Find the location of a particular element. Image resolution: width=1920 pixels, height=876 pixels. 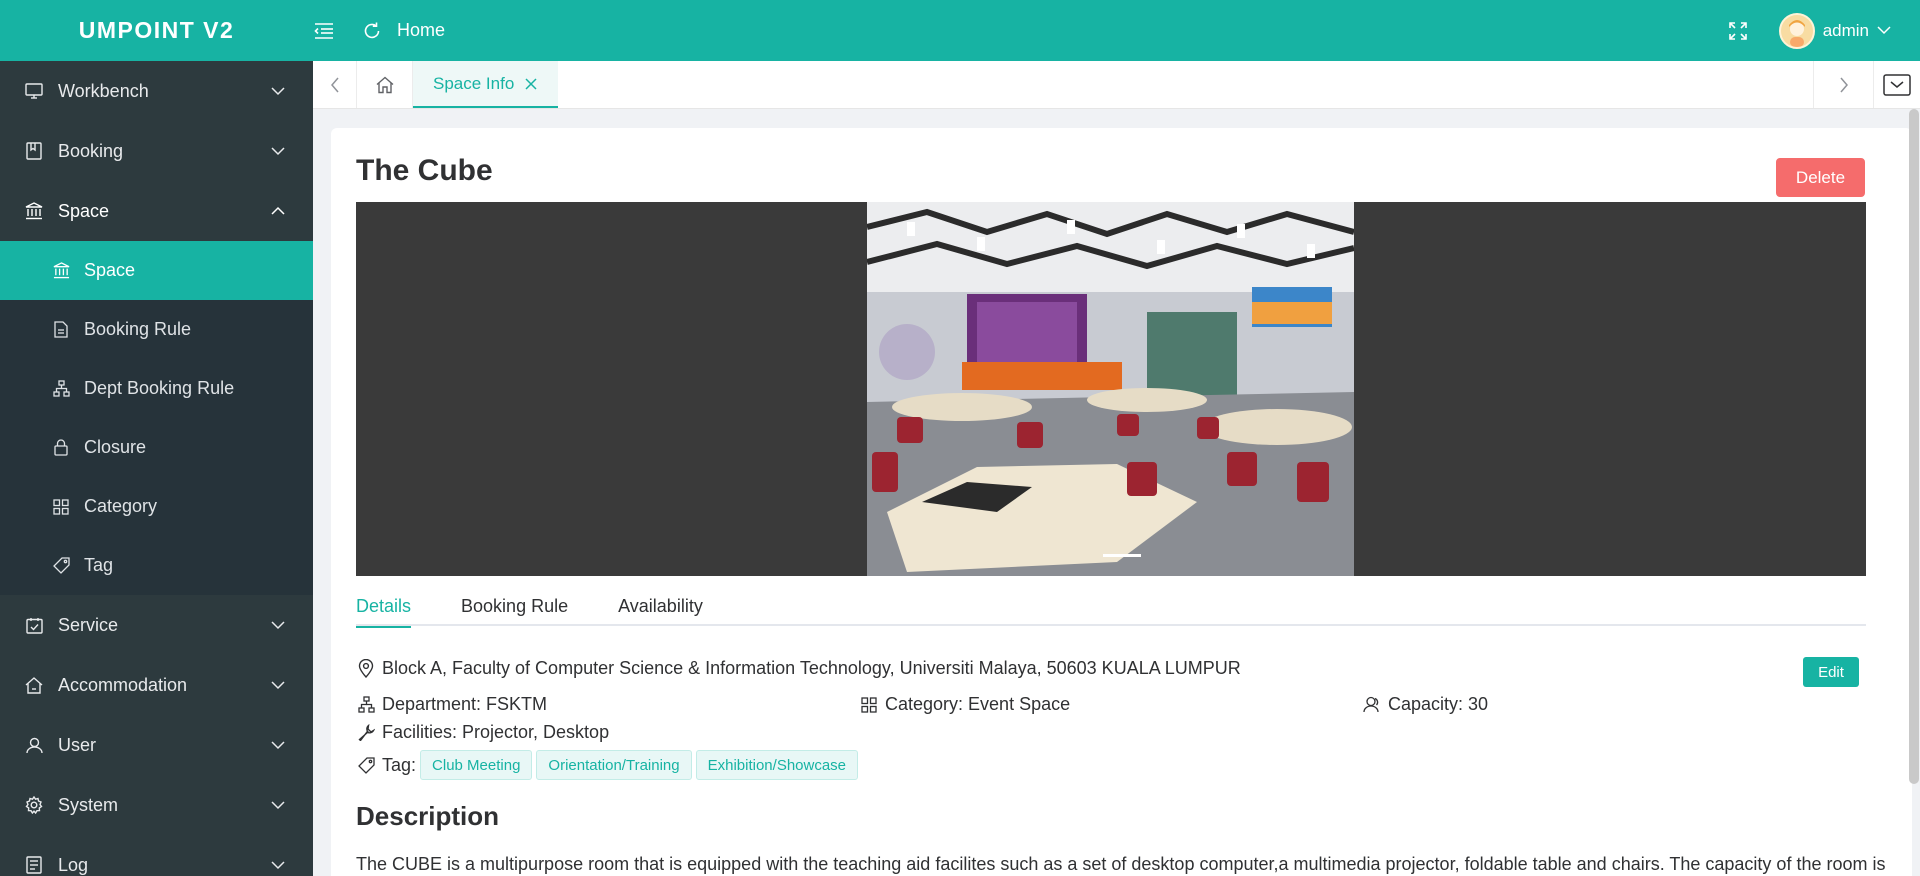

sidebar-item-label: System is located at coordinates (88, 804).